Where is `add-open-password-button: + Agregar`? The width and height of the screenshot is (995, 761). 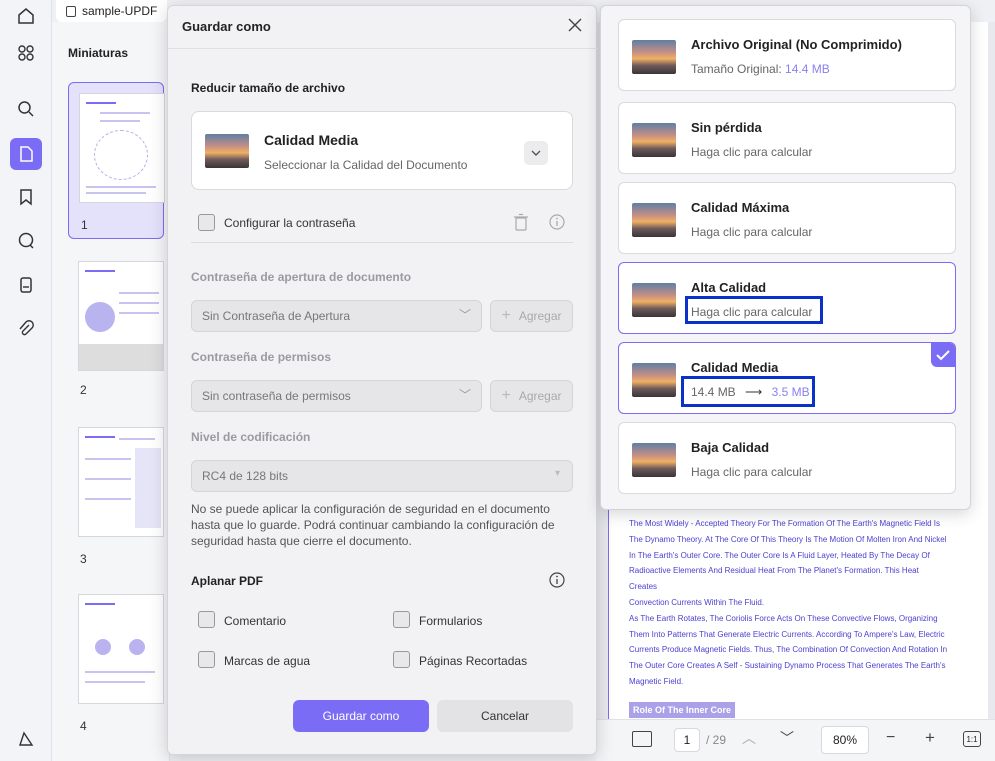
add-open-password-button: + Agregar is located at coordinates (531, 316).